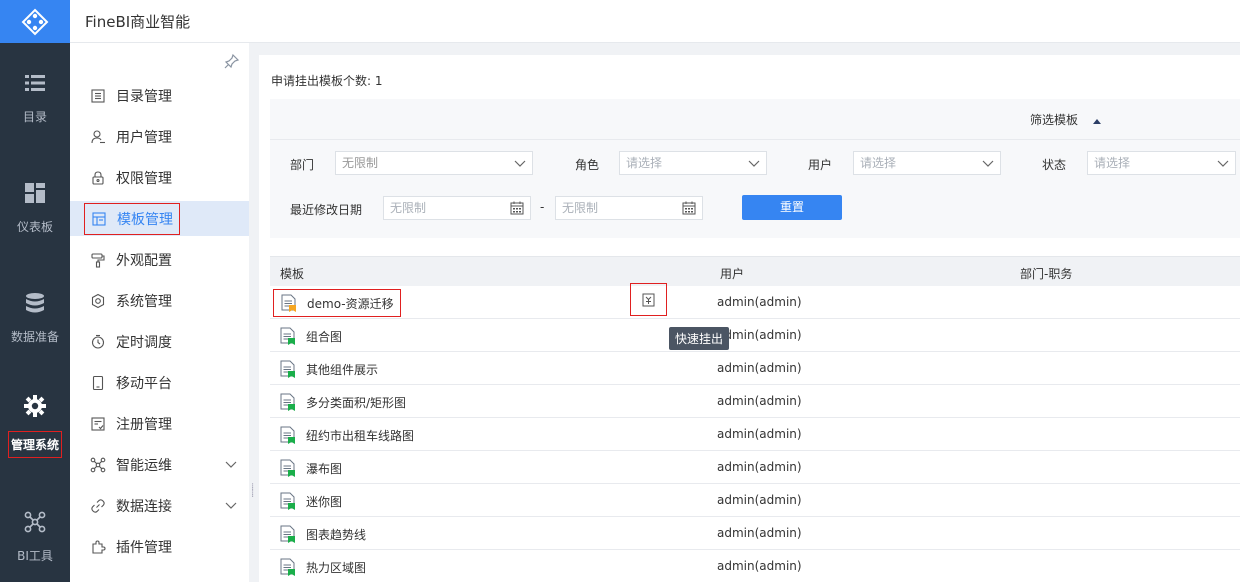 The image size is (1240, 582). Describe the element at coordinates (35, 426) in the screenshot. I see `rail-item-admin: 管理系统` at that location.